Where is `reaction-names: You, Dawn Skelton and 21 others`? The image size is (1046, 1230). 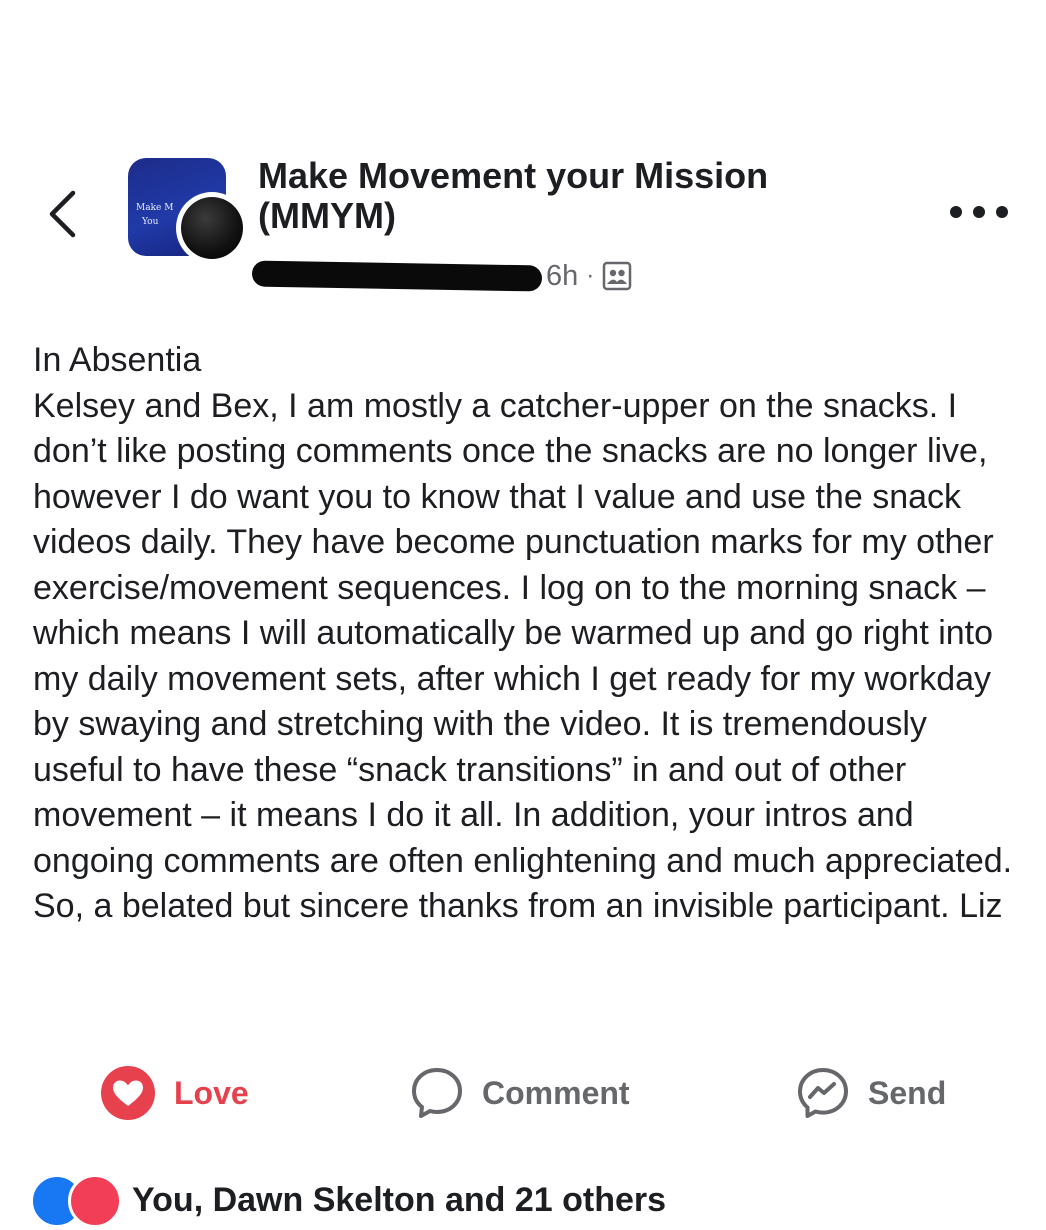 reaction-names: You, Dawn Skelton and 21 others is located at coordinates (399, 1199).